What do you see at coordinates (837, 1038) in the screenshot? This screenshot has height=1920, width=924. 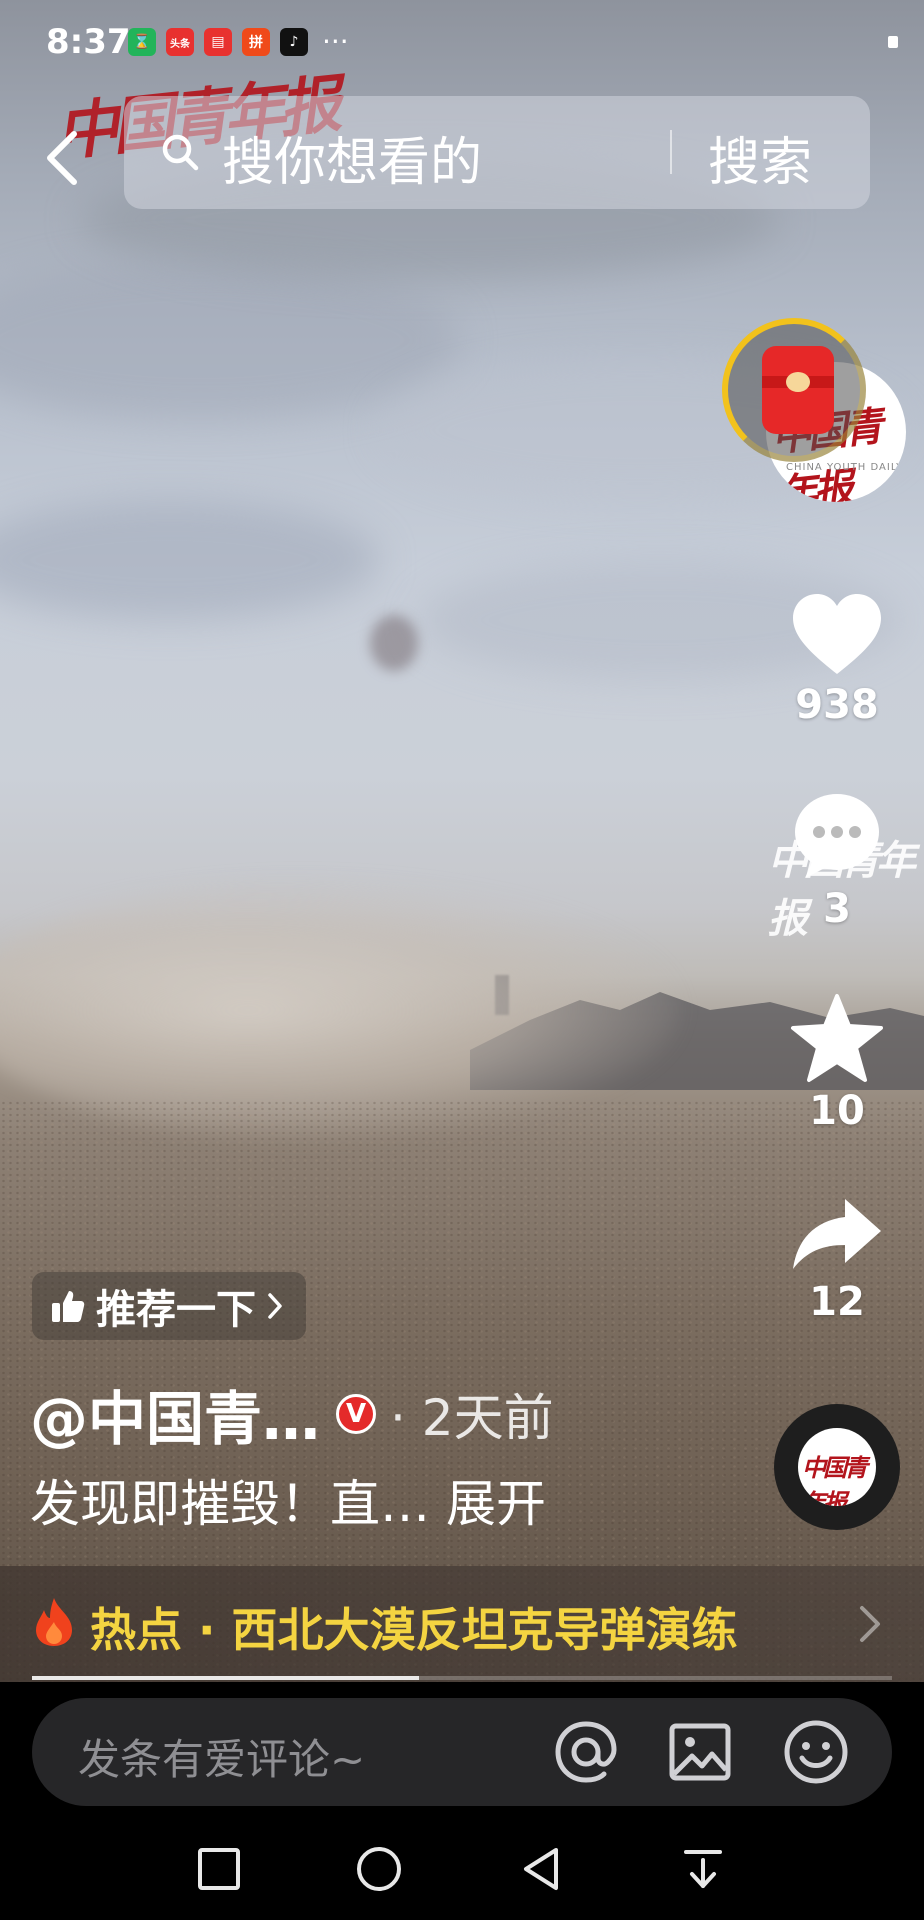 I see `star-icon` at bounding box center [837, 1038].